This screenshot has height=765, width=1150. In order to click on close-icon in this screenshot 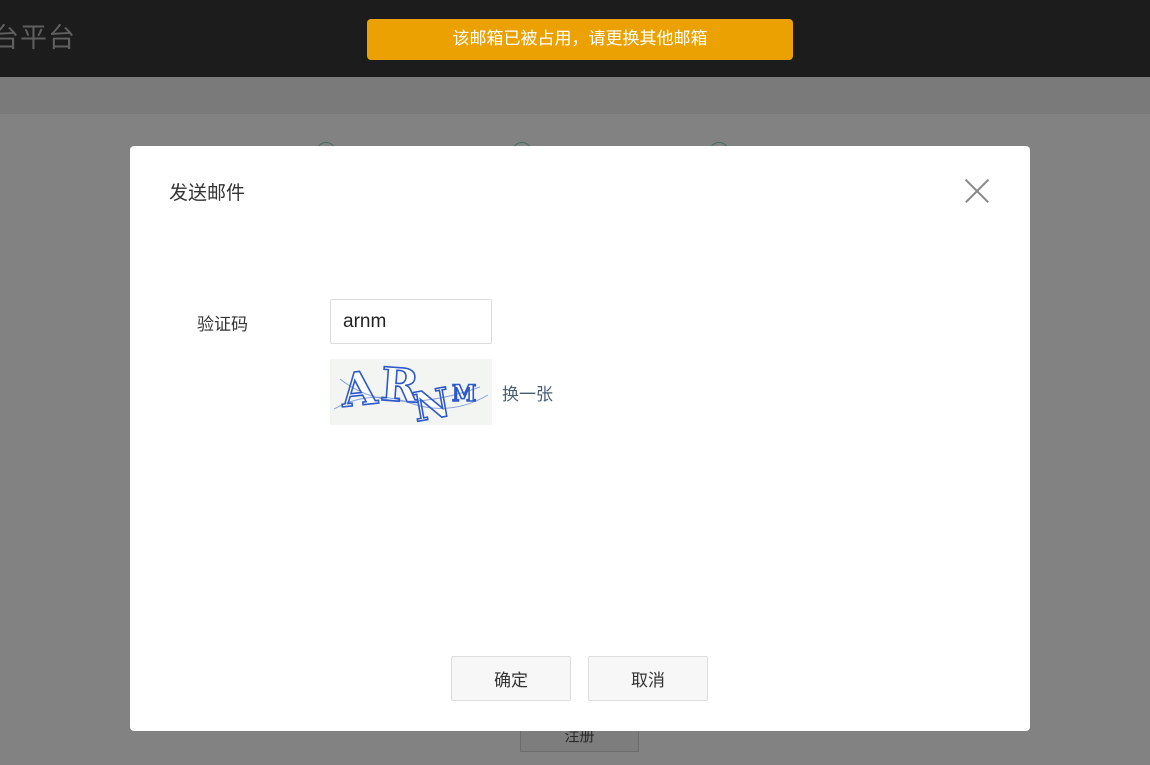, I will do `click(977, 191)`.